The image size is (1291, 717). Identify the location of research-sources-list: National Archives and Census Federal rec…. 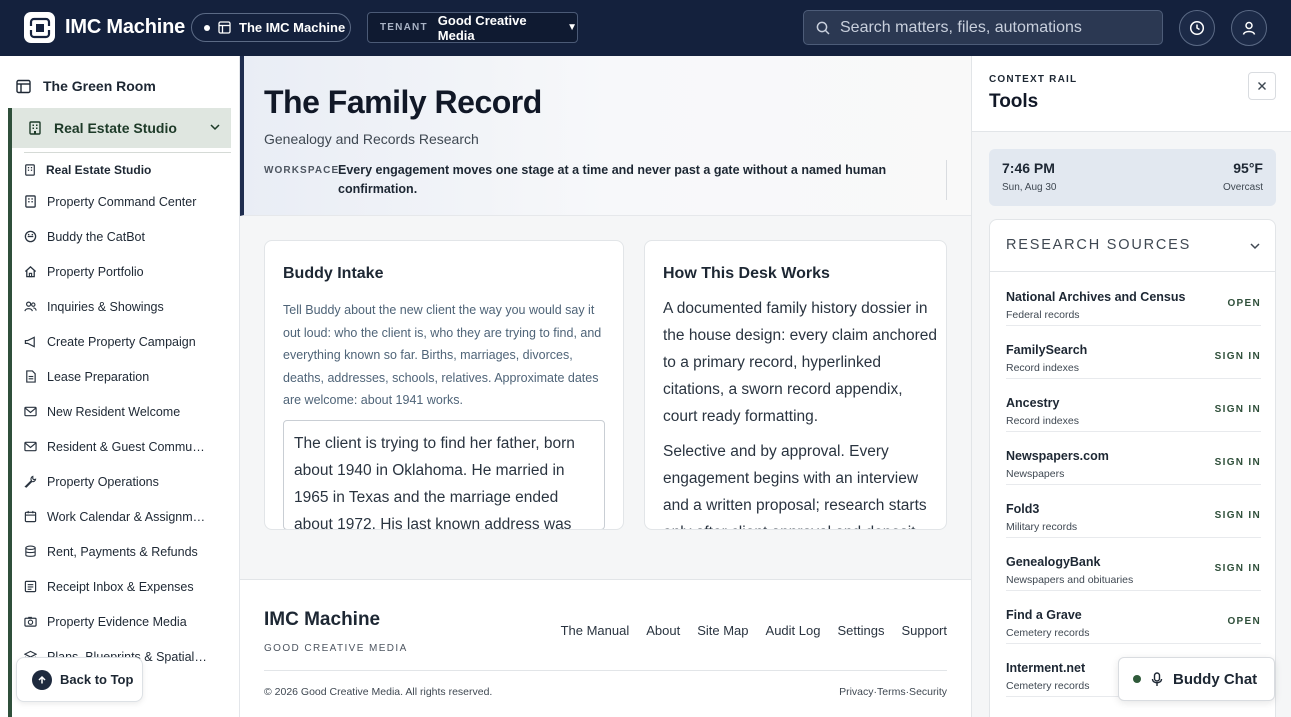
(1133, 485).